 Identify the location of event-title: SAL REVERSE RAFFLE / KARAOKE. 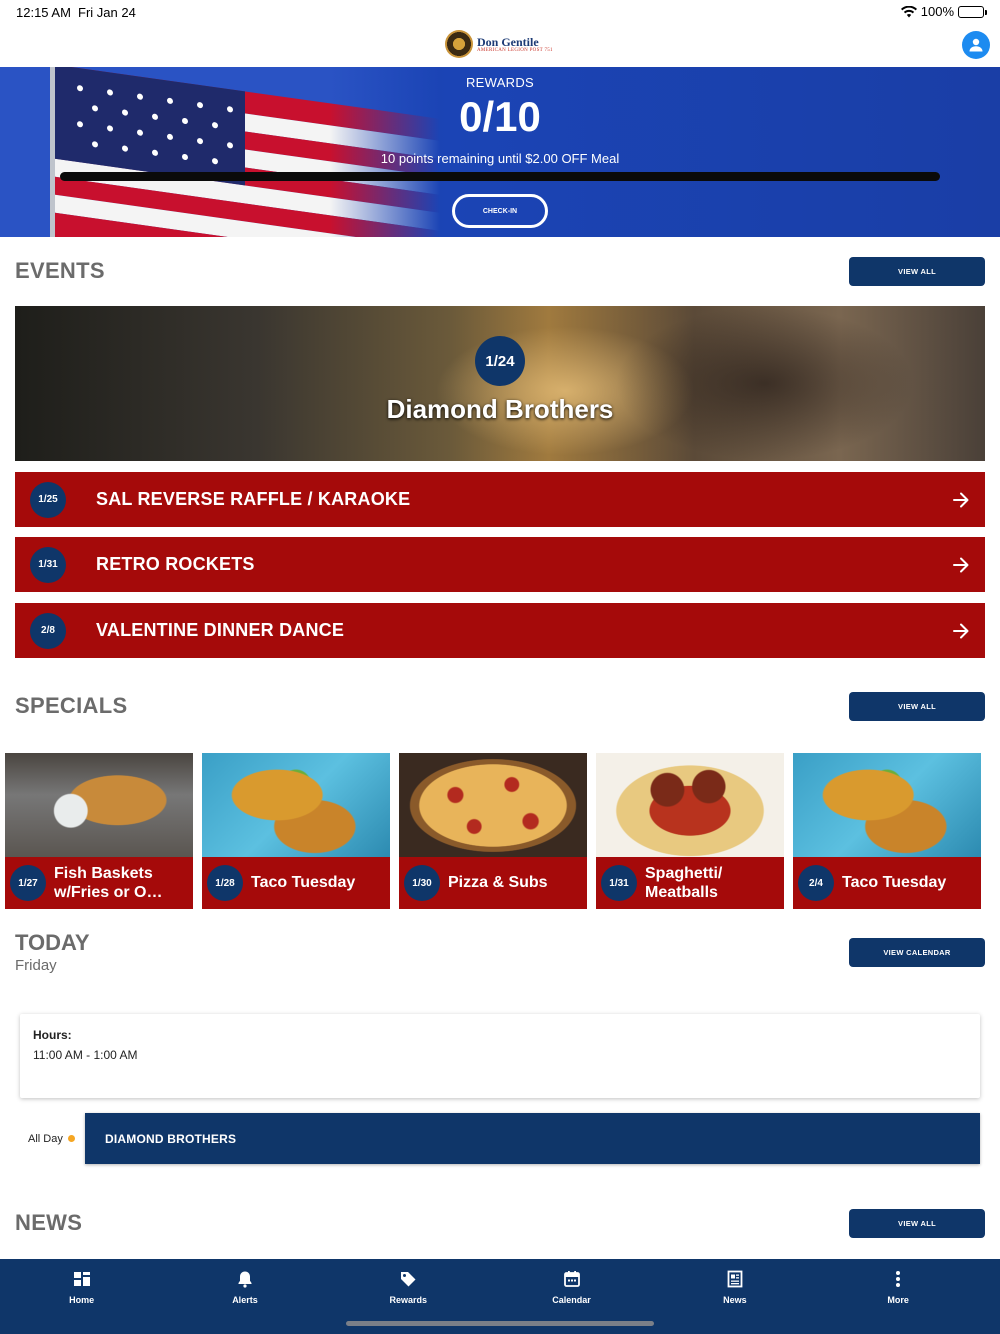
(253, 499).